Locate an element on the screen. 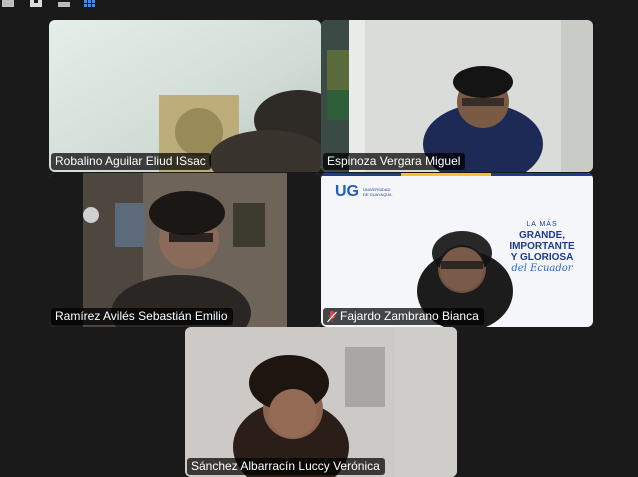 This screenshot has height=477, width=638. participant-name: Espinoza Vergara Miguel is located at coordinates (394, 161).